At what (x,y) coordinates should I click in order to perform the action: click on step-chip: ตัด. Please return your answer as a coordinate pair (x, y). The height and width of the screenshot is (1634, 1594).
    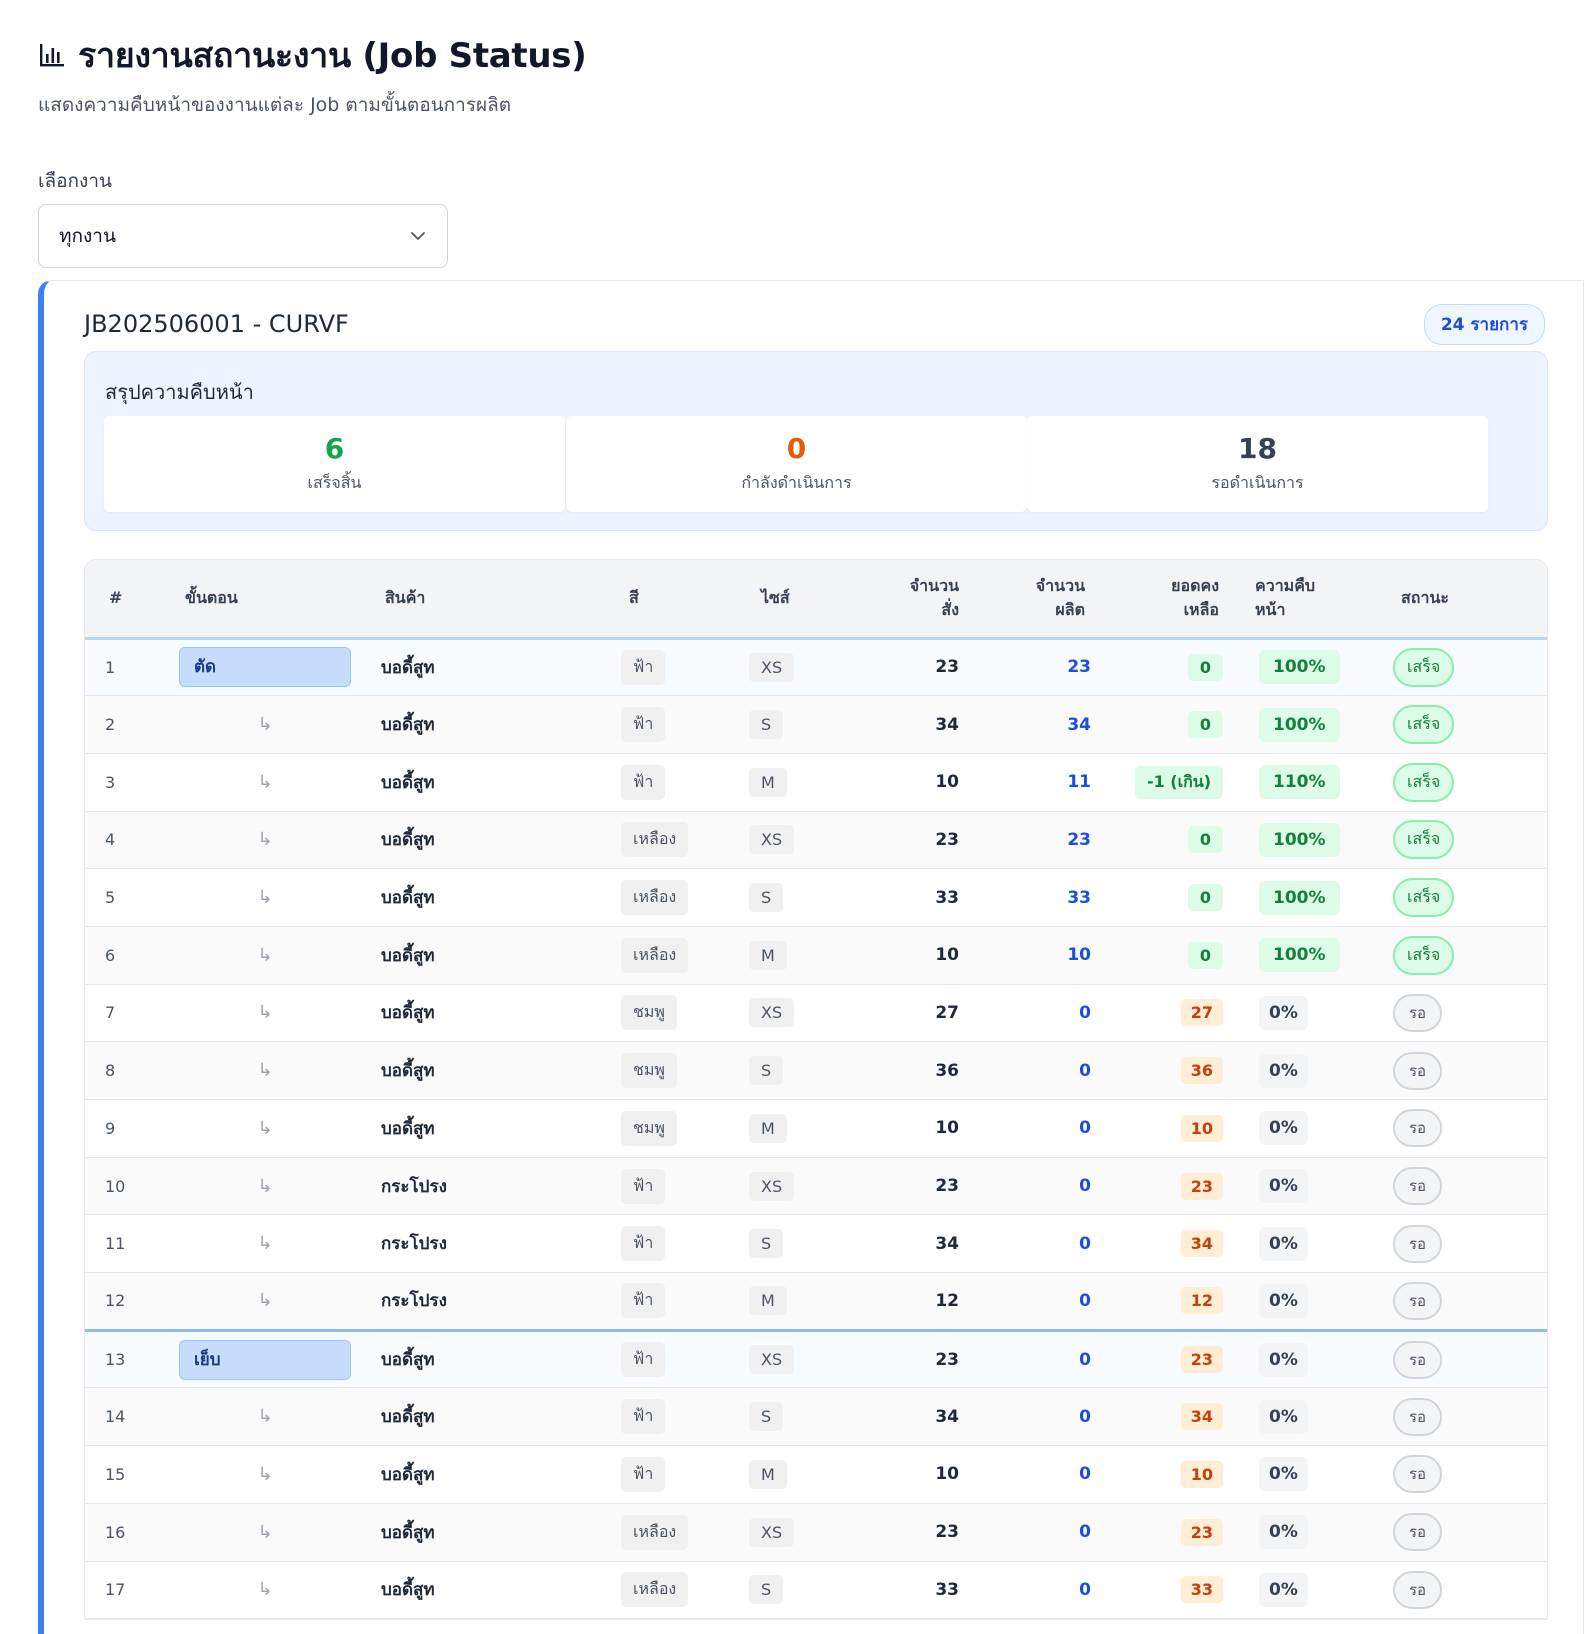
    Looking at the image, I should click on (265, 667).